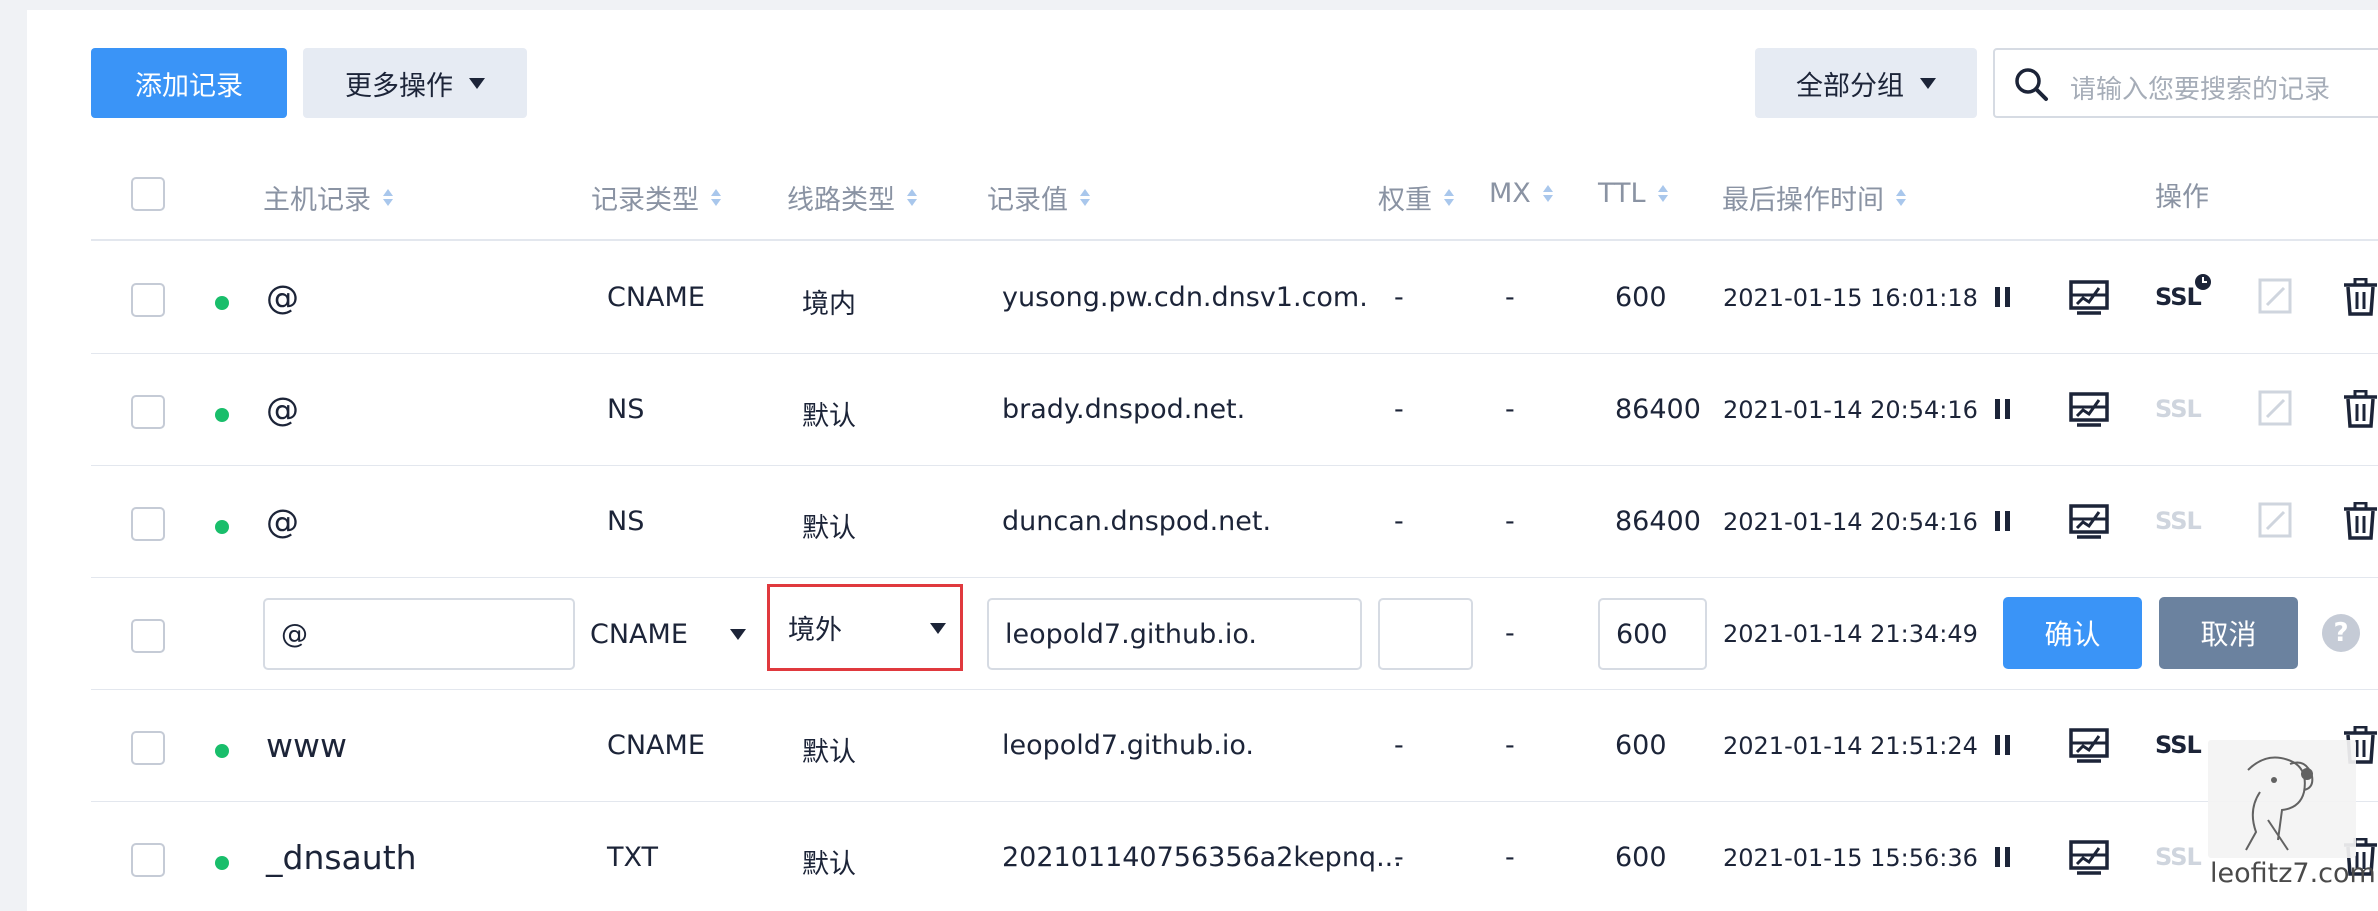 The height and width of the screenshot is (911, 2378). I want to click on column-actions-label: 操作, so click(2182, 197).